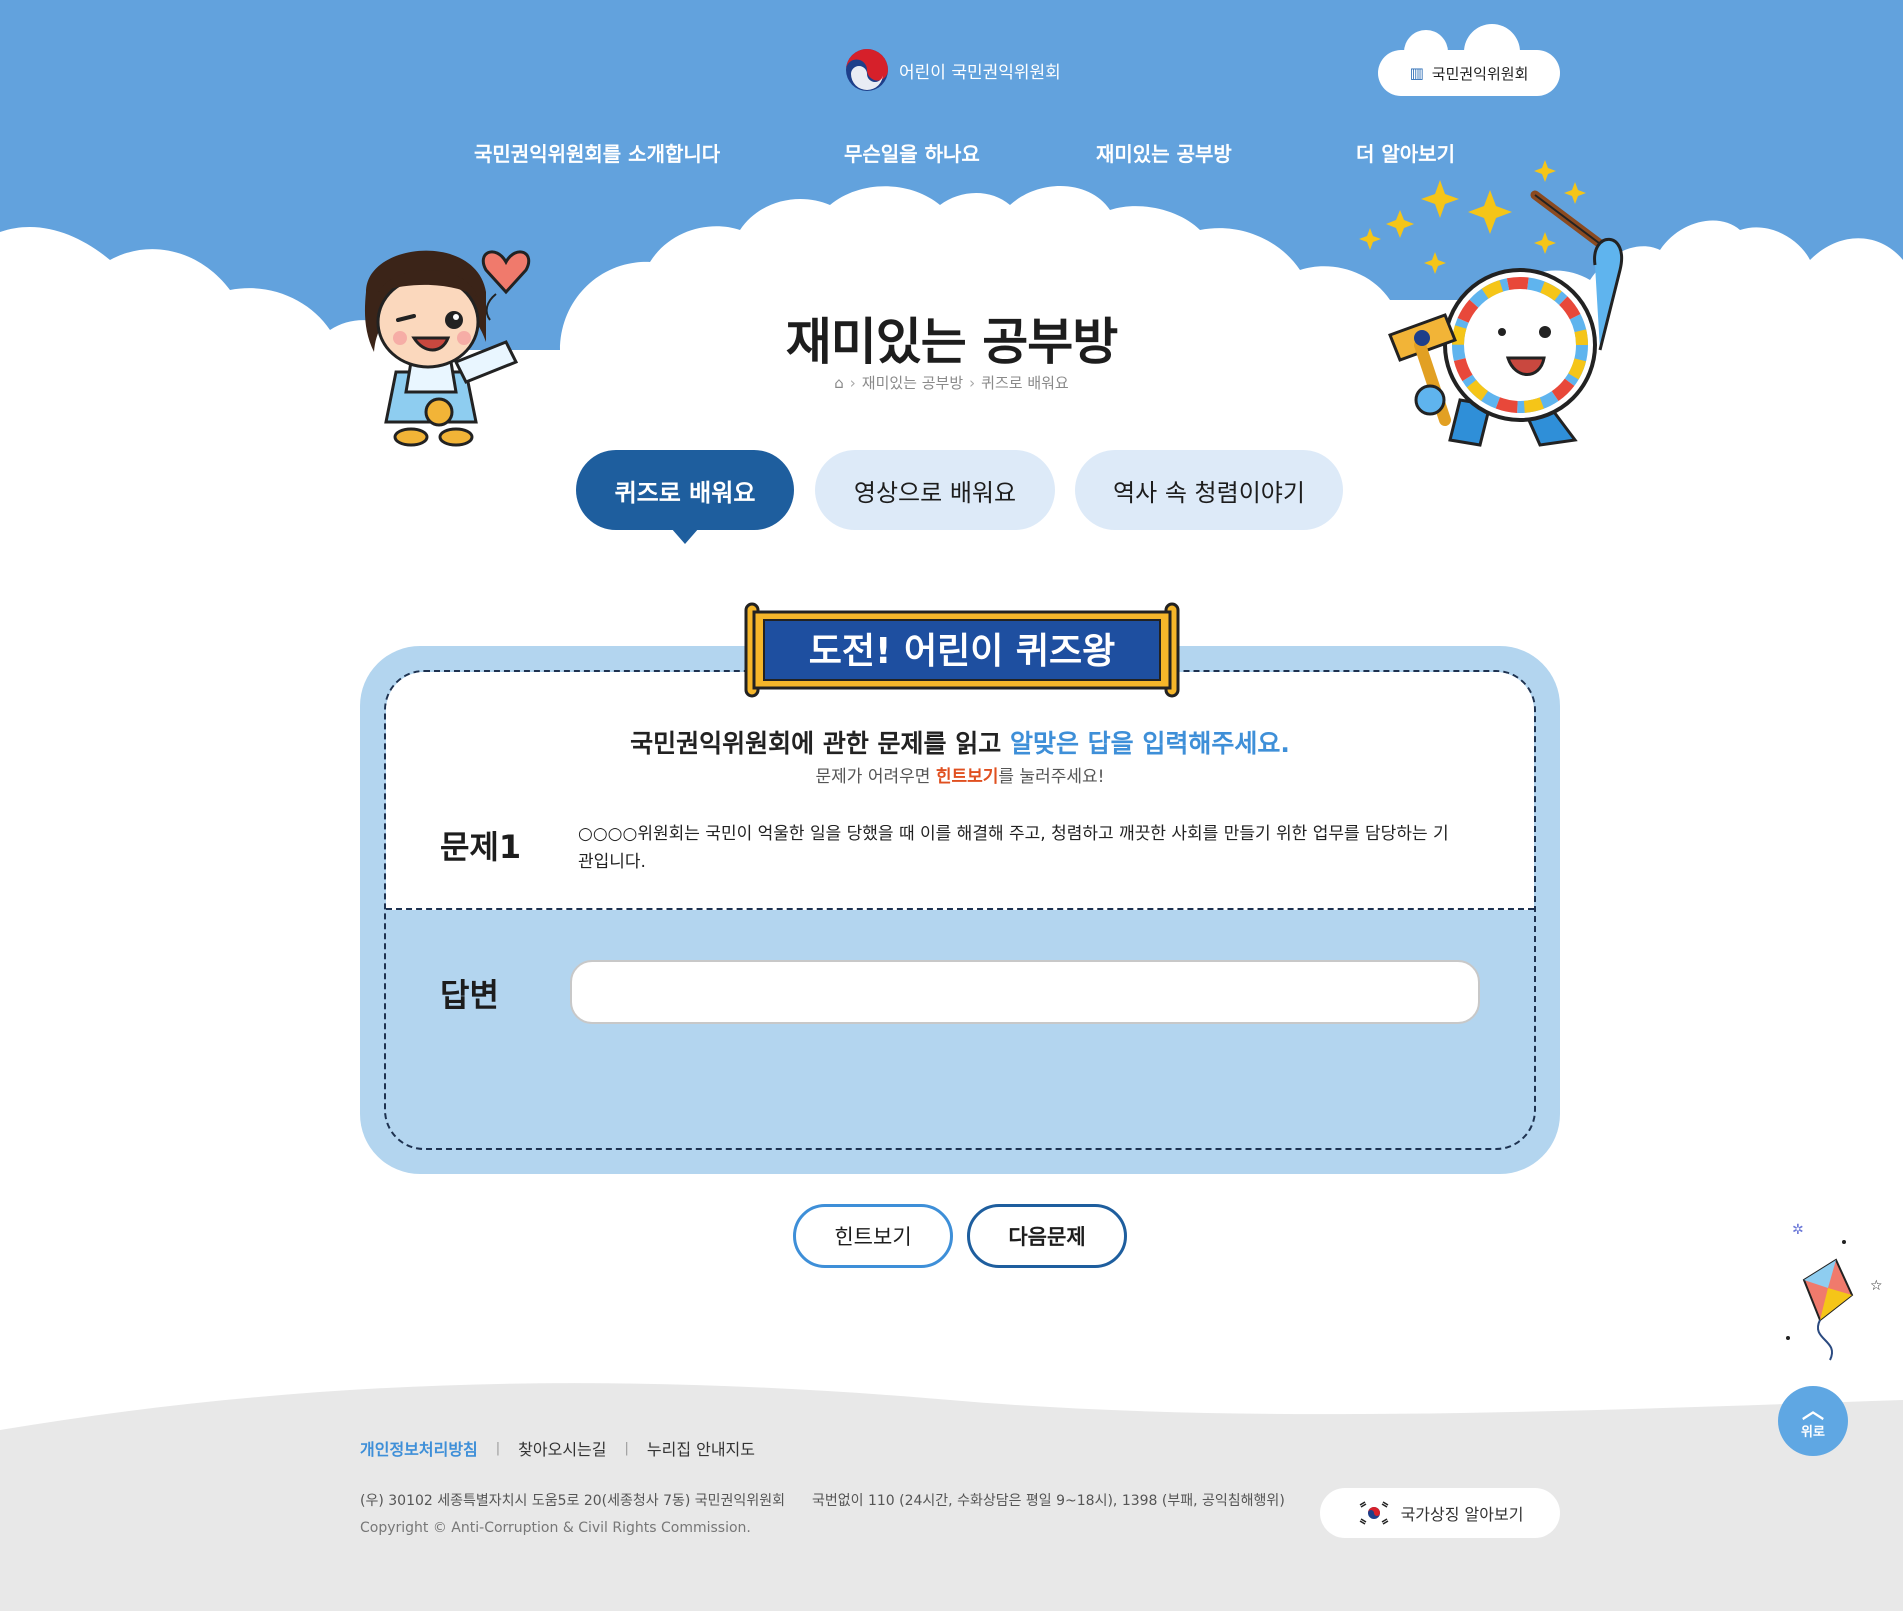  I want to click on answer-label: 답변, so click(469, 995).